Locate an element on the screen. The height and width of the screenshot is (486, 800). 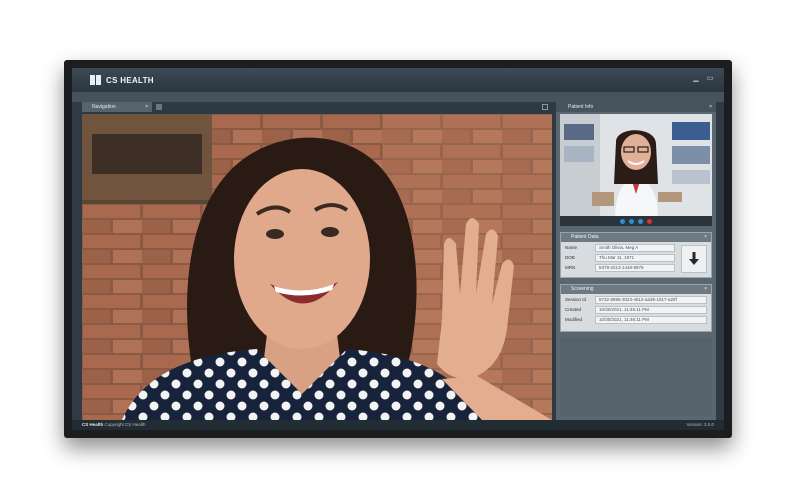
screen-share-button is located at coordinates (640, 221).